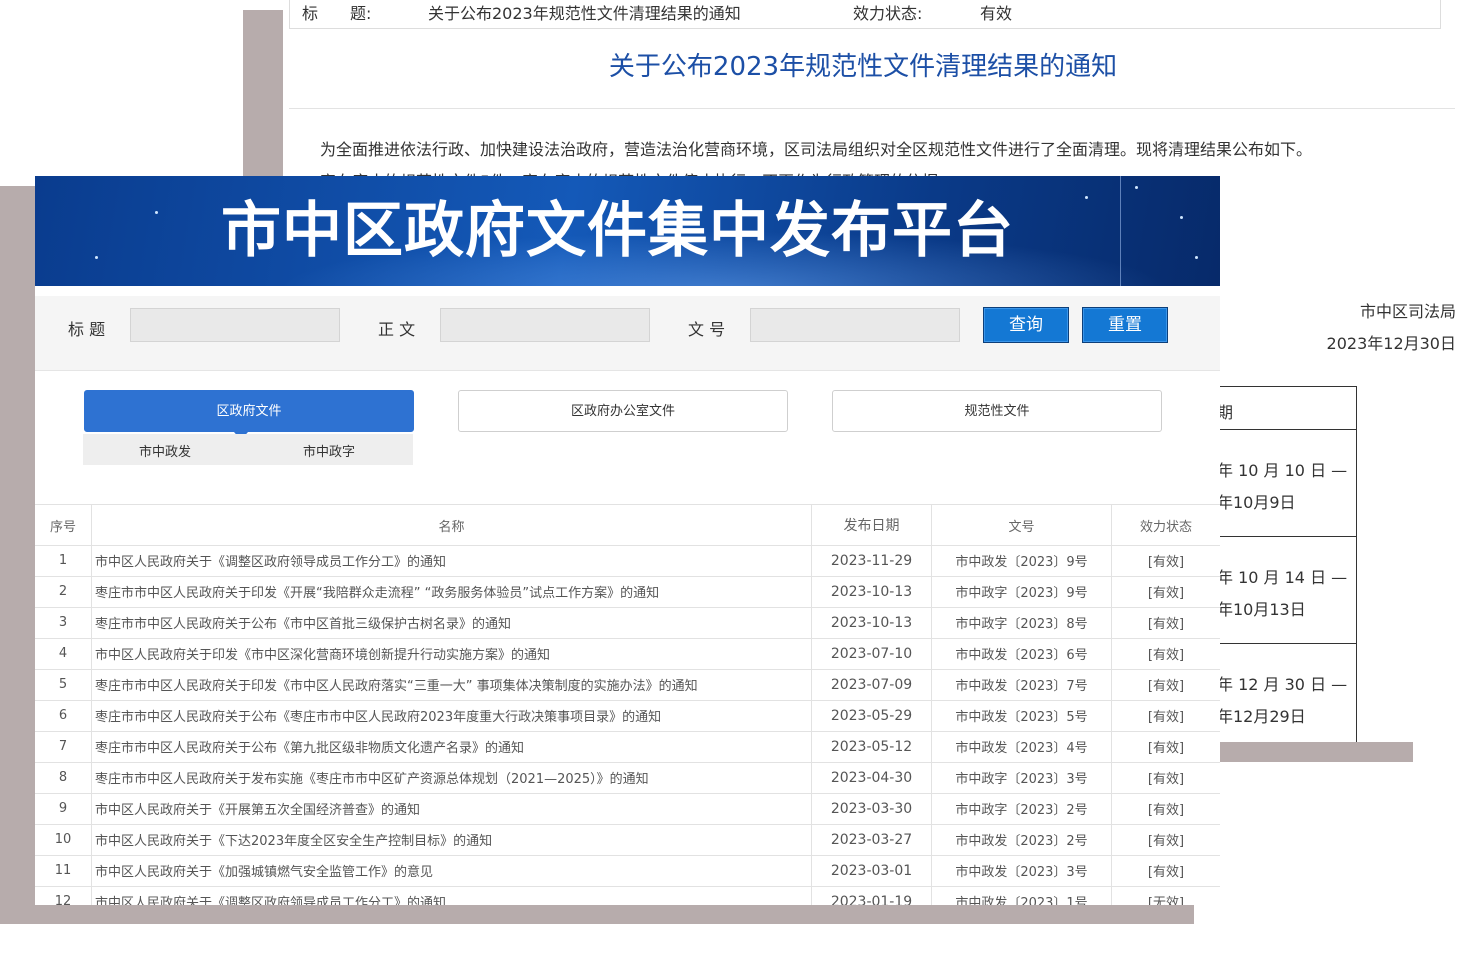 Image resolution: width=1460 pixels, height=957 pixels. I want to click on signature-org: 市中区司法局, so click(1407, 311).